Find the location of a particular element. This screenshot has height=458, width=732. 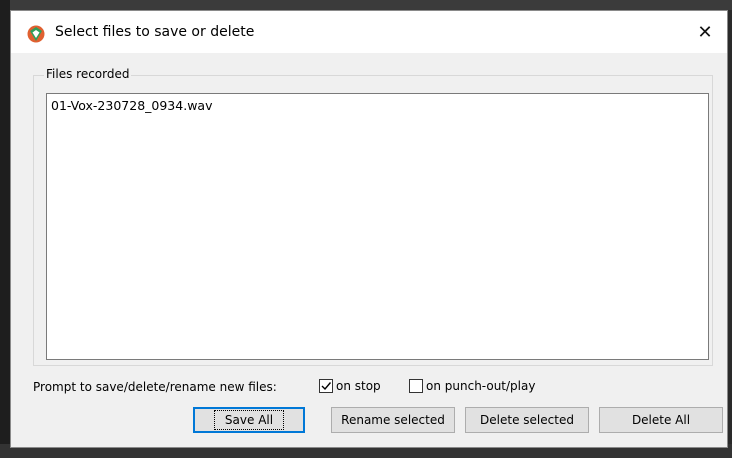

background-left is located at coordinates (5, 229).